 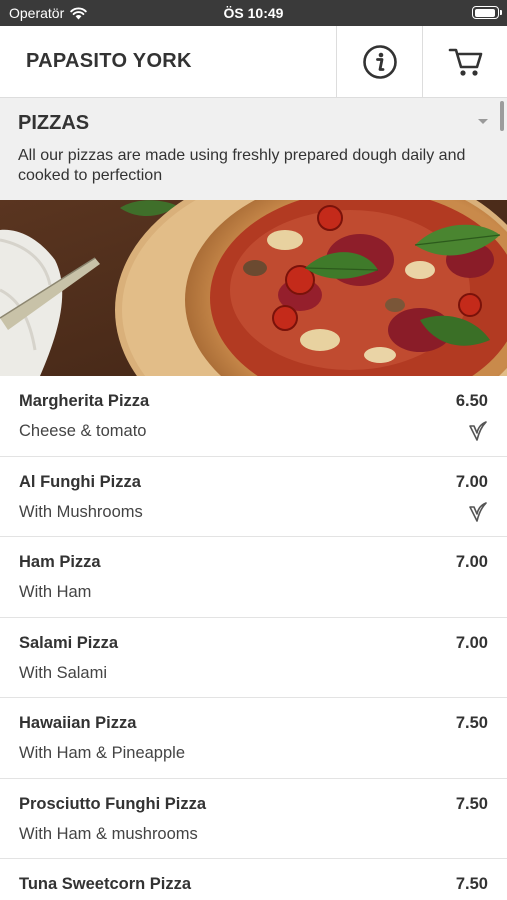 I want to click on menu-item-name: Al Funghi Pizza, so click(x=80, y=481).